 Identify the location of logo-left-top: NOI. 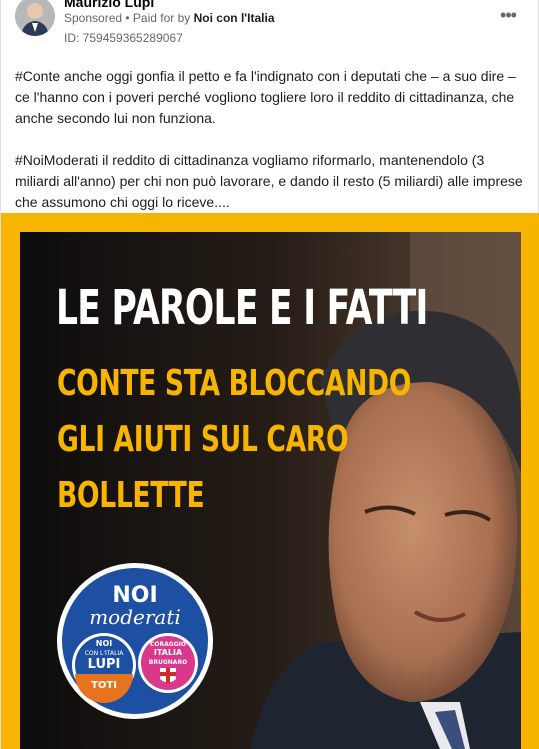
(104, 643).